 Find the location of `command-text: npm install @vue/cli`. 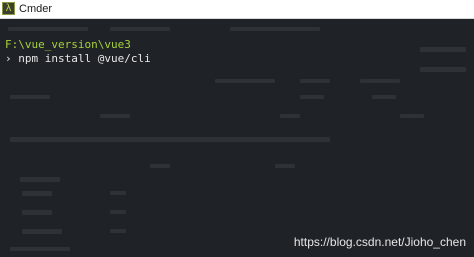

command-text: npm install @vue/cli is located at coordinates (81, 58).